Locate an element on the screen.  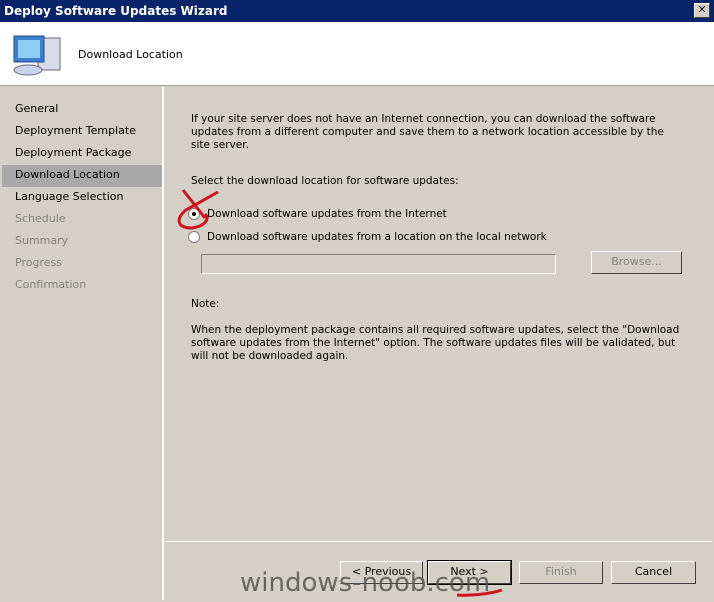
watermark: windows-noob.com is located at coordinates (365, 583).